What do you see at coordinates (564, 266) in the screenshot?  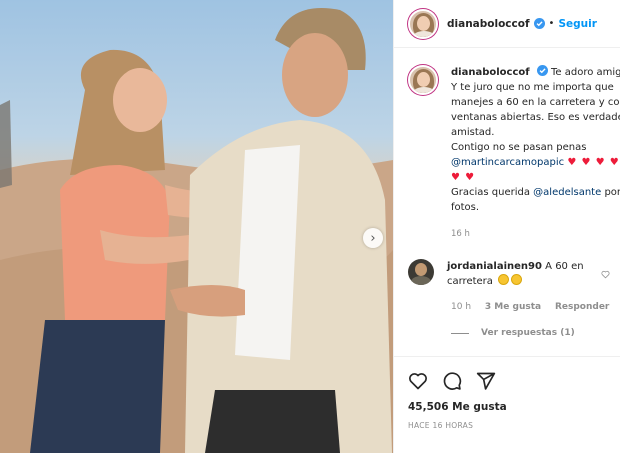 I see `comment-body: A 60 en` at bounding box center [564, 266].